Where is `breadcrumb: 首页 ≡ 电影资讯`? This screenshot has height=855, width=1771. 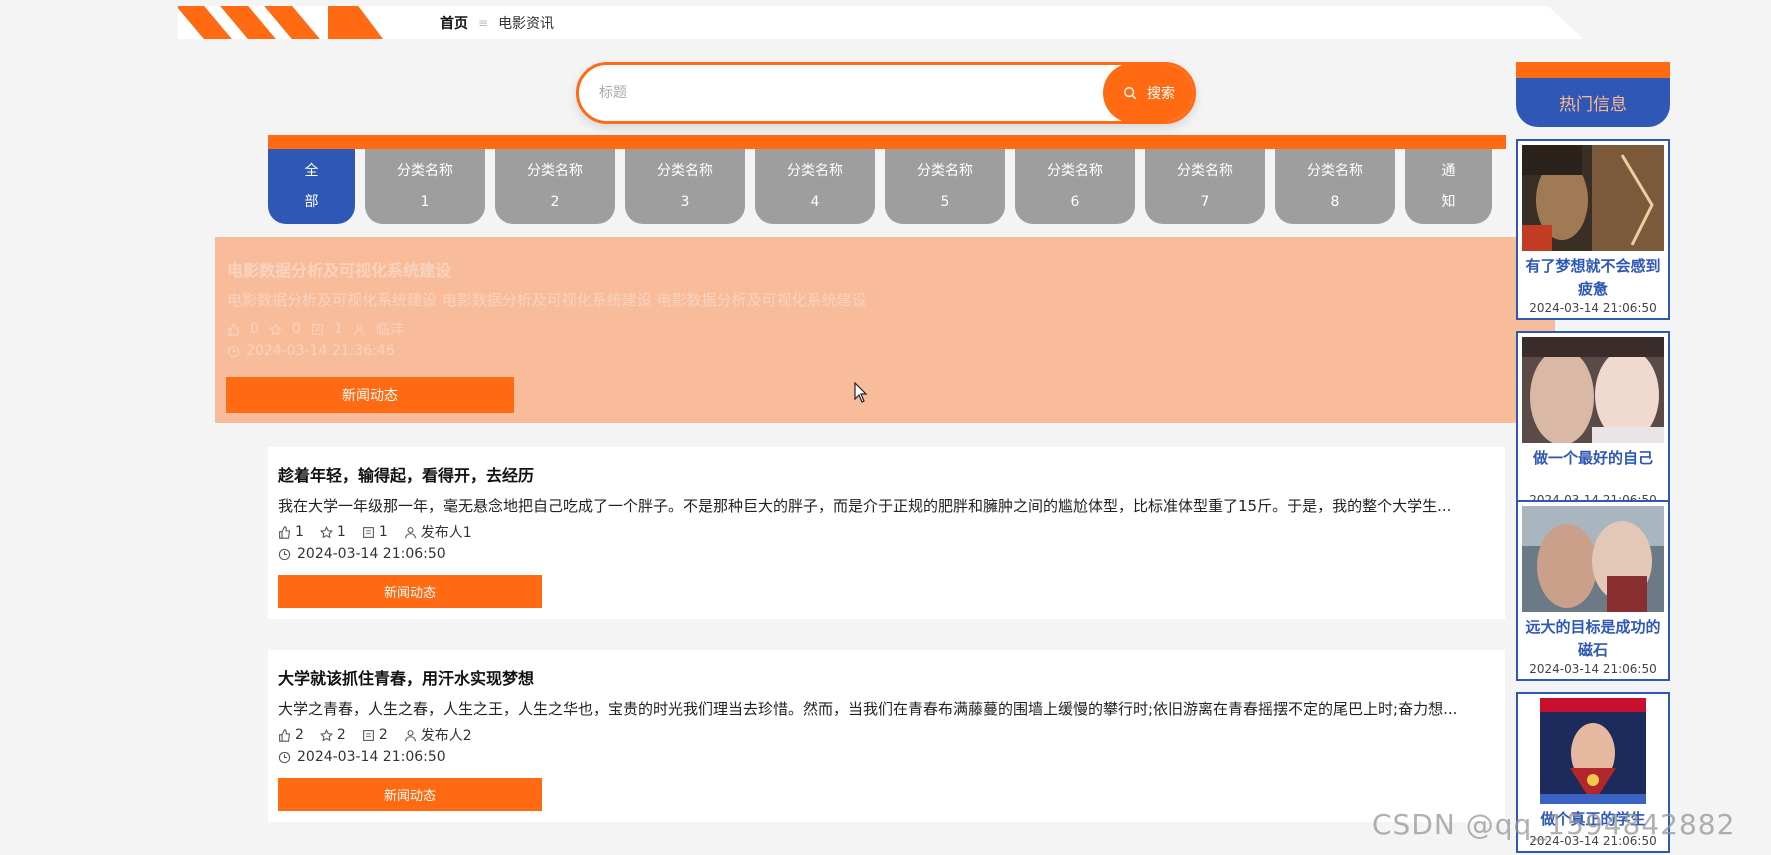
breadcrumb: 首页 ≡ 电影资讯 is located at coordinates (497, 22).